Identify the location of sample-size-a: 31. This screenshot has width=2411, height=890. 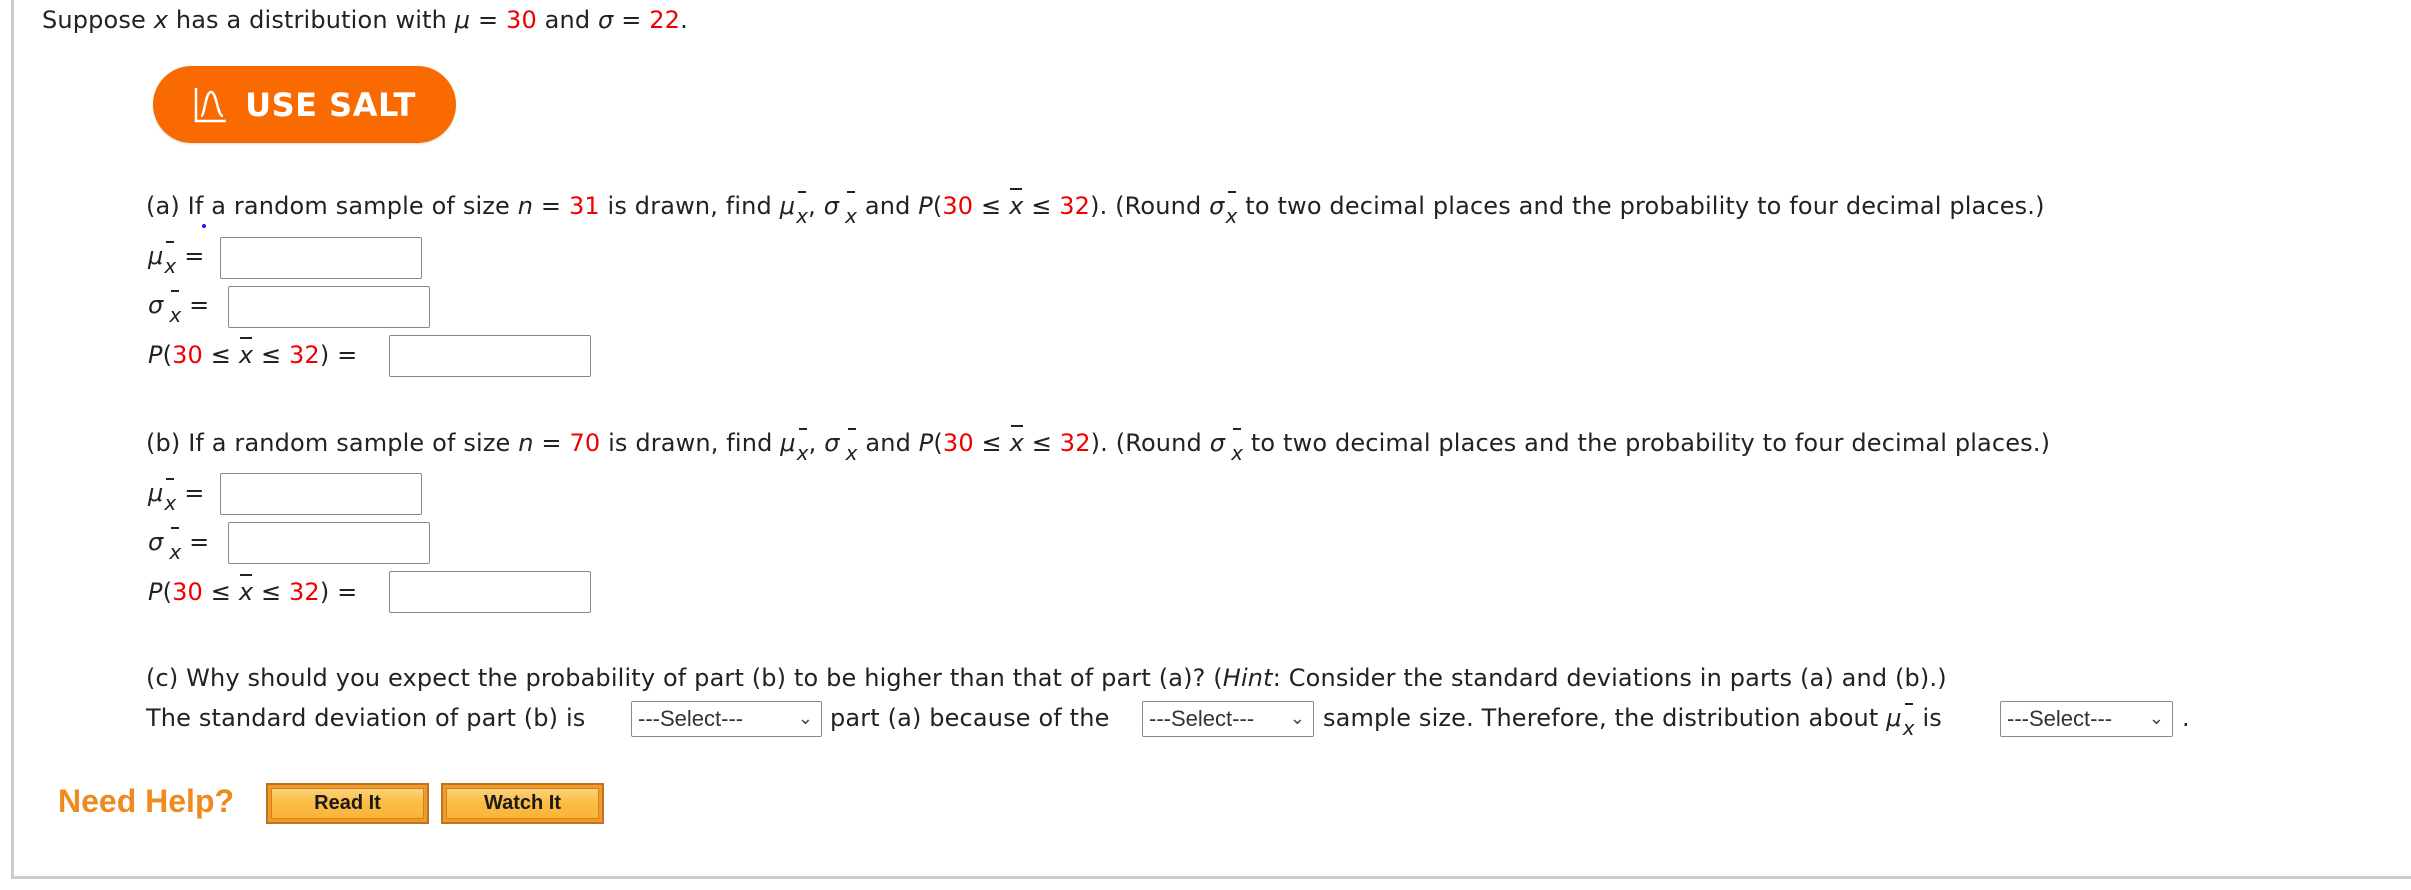
(584, 206).